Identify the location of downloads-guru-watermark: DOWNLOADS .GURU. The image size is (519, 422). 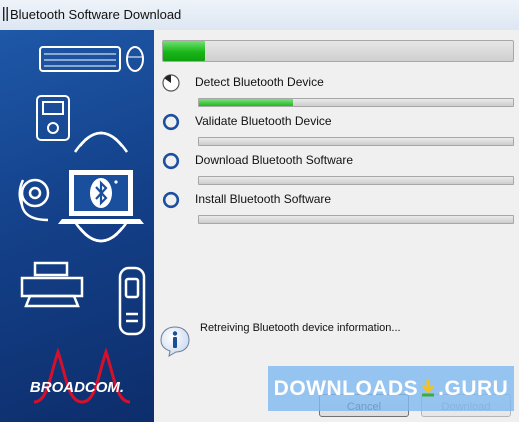
(391, 388).